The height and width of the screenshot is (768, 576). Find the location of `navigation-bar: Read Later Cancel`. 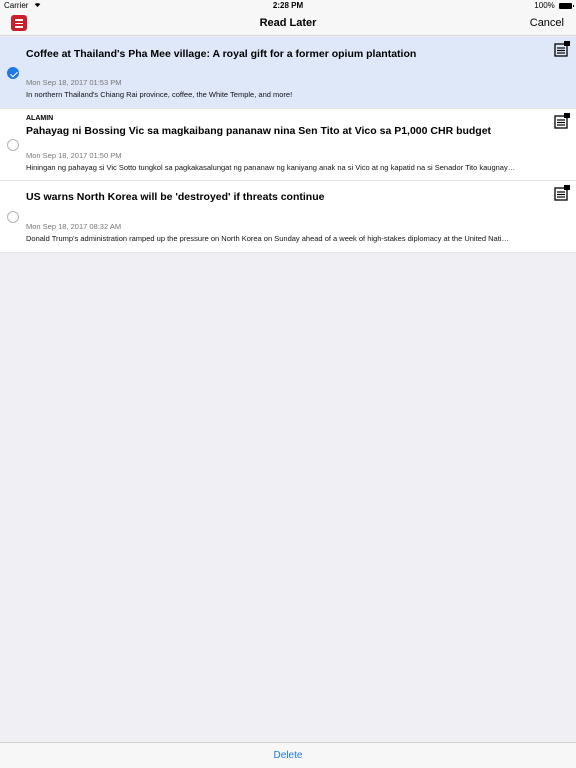

navigation-bar: Read Later Cancel is located at coordinates (288, 24).